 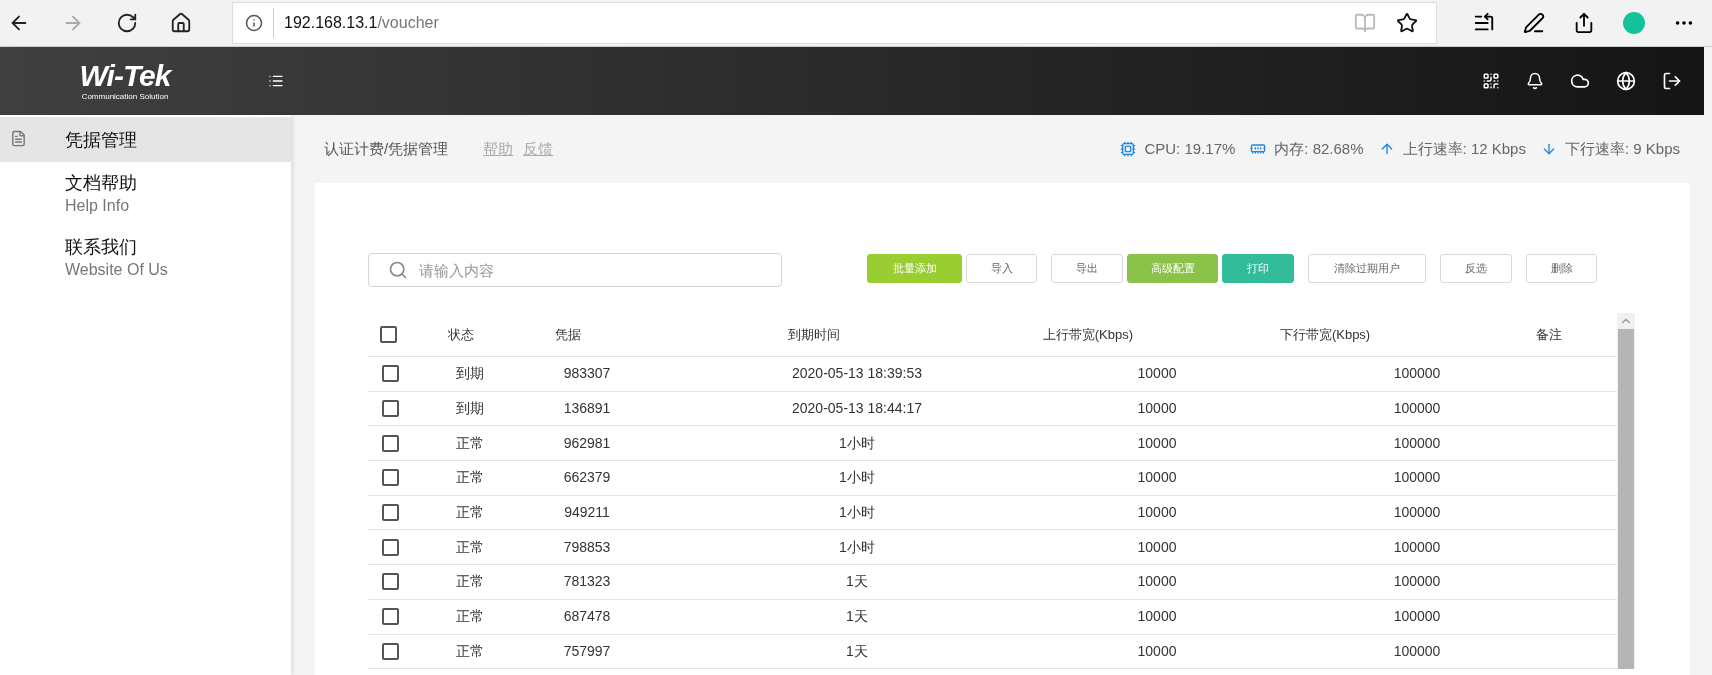 What do you see at coordinates (1535, 81) in the screenshot?
I see `bell-icon` at bounding box center [1535, 81].